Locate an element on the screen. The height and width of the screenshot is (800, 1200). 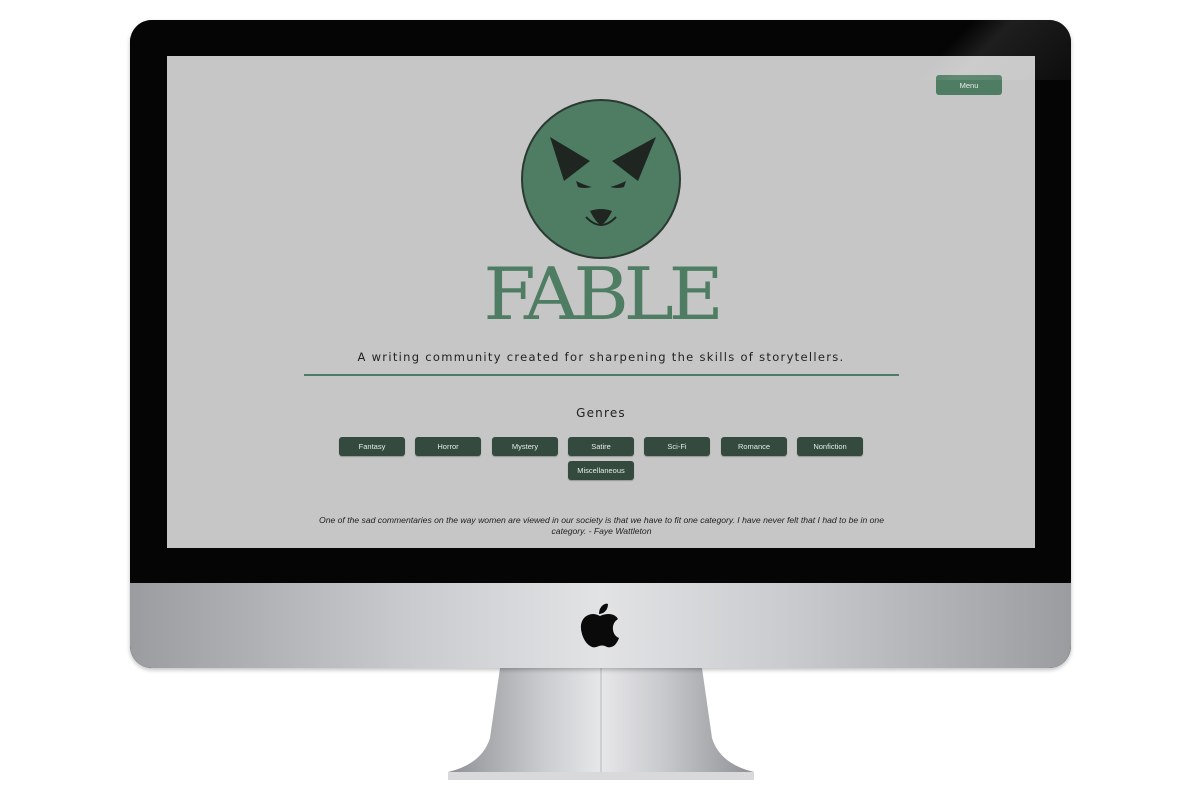
genre-button-mystery: Mystery is located at coordinates (525, 446).